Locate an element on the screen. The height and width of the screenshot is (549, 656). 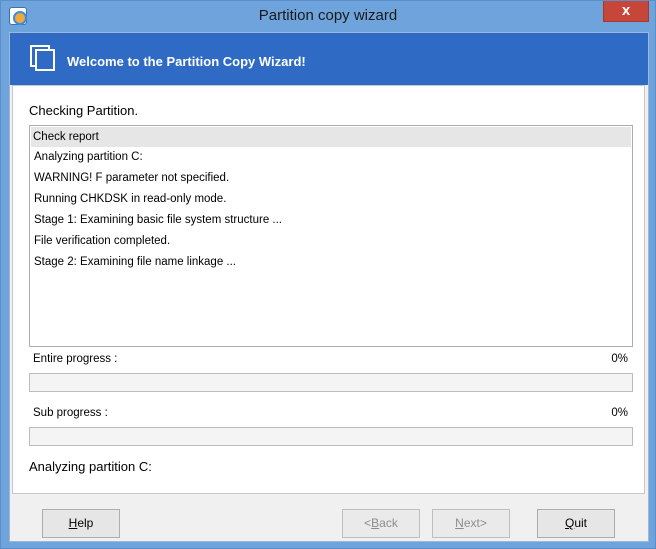
page-heading: Checking Partition. is located at coordinates (84, 110).